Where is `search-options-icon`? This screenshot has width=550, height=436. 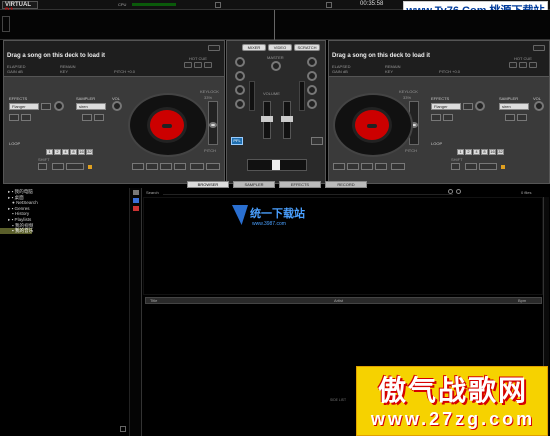
search-options-icon is located at coordinates (458, 191).